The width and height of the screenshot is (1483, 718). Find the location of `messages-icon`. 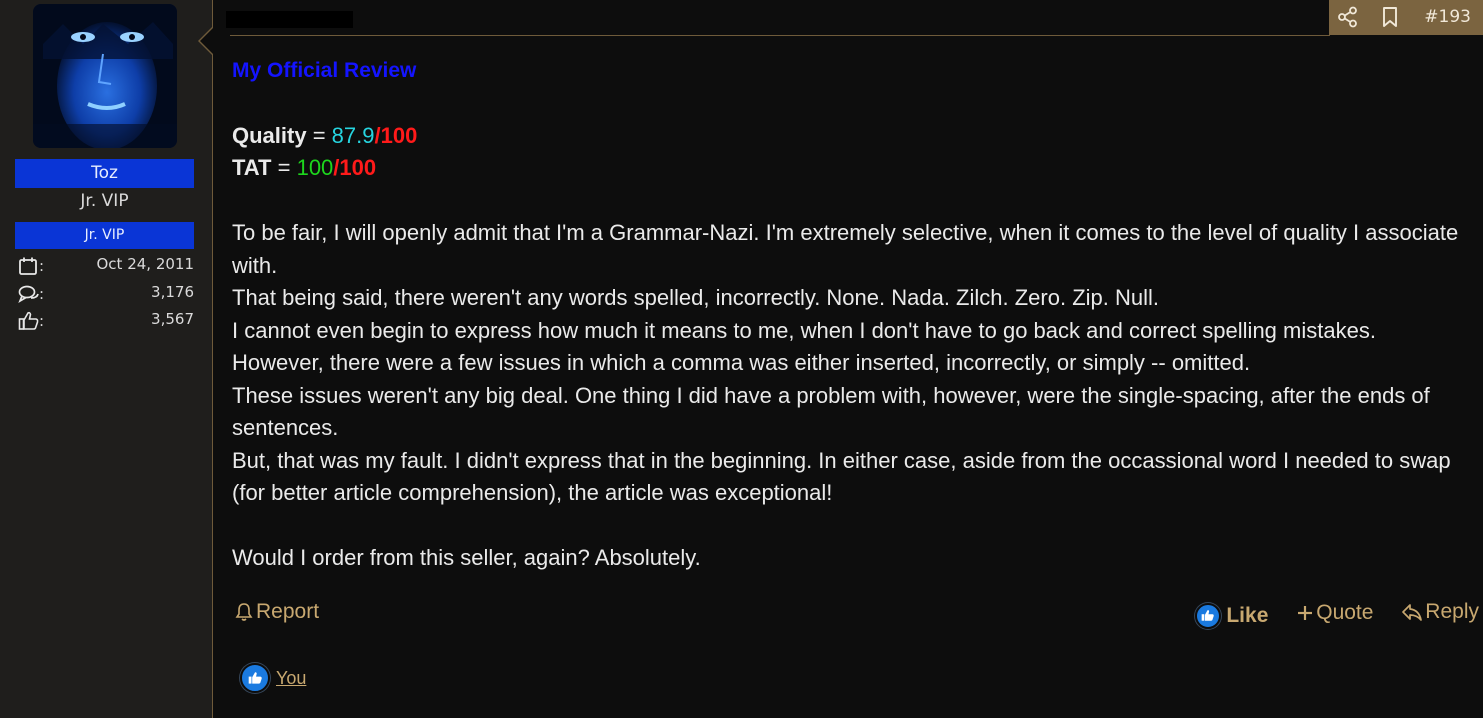

messages-icon is located at coordinates (29, 294).